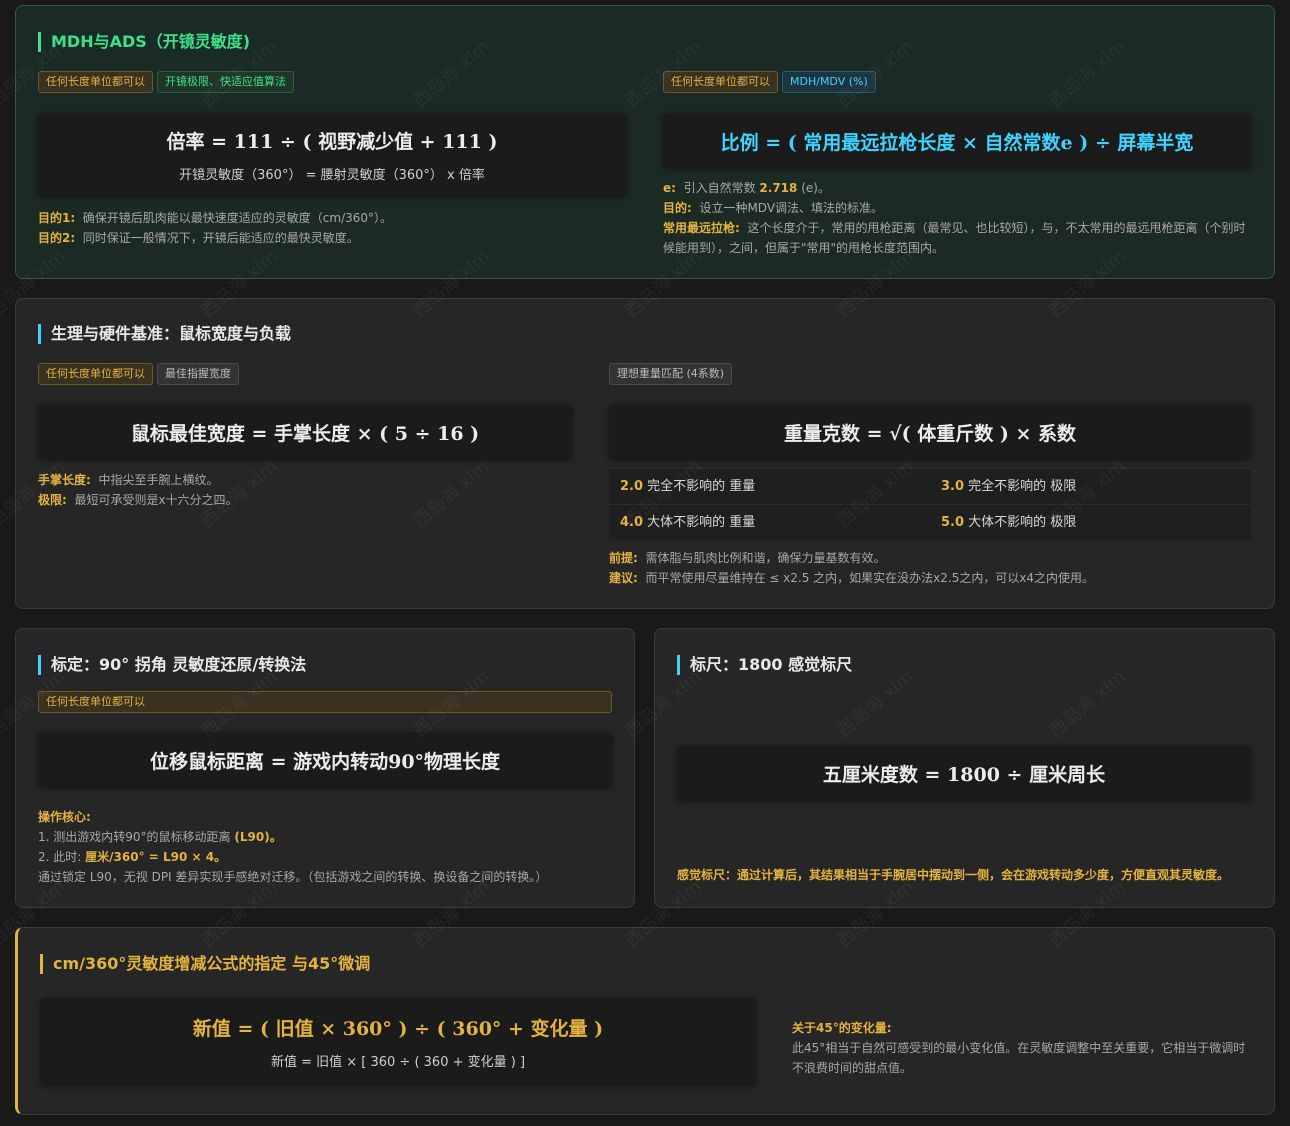 This screenshot has width=1290, height=1126. What do you see at coordinates (1009, 486) in the screenshot?
I see `table-cell: 3.0 完全不影响的 极限` at bounding box center [1009, 486].